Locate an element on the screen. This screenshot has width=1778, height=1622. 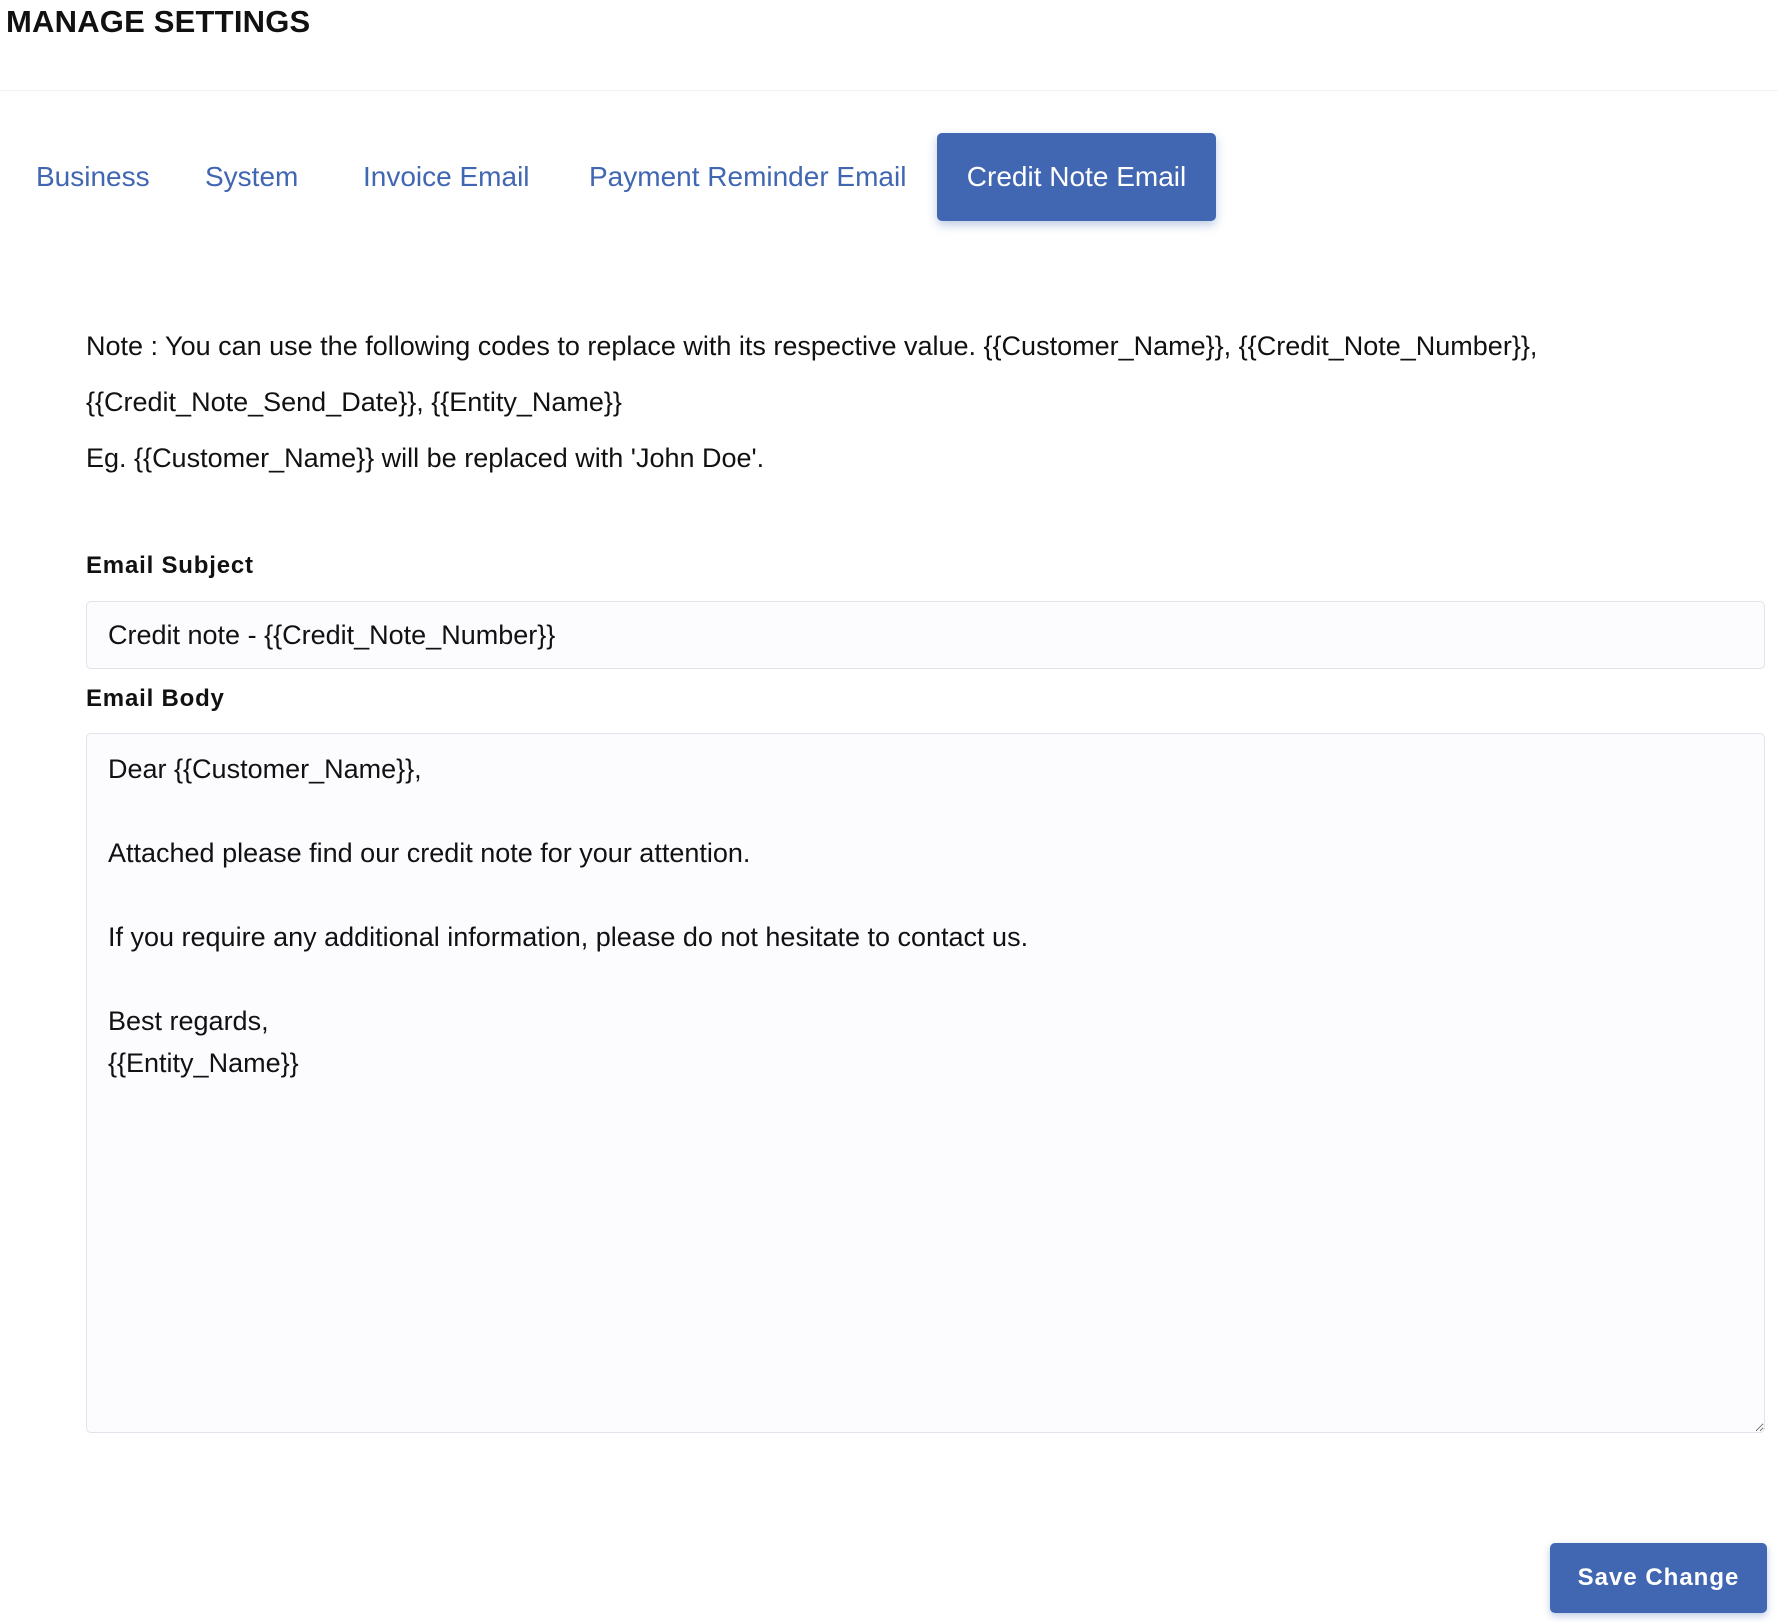
tab-system: System is located at coordinates (251, 177).